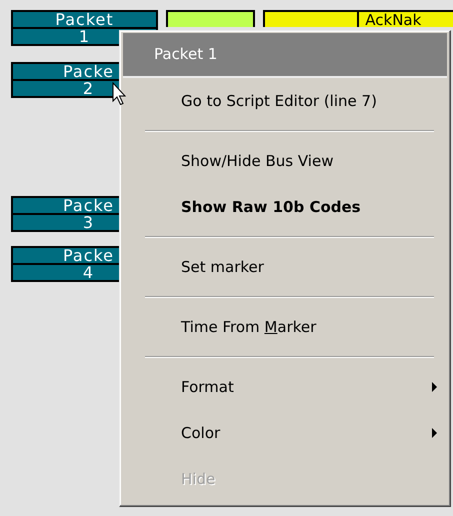  Describe the element at coordinates (84, 36) in the screenshot. I see `packet-number: 1` at that location.